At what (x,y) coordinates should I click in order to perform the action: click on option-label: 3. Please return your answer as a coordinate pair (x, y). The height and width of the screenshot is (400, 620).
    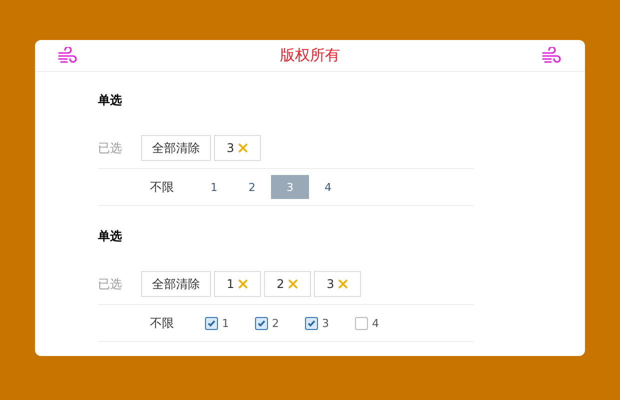
    Looking at the image, I should click on (325, 323).